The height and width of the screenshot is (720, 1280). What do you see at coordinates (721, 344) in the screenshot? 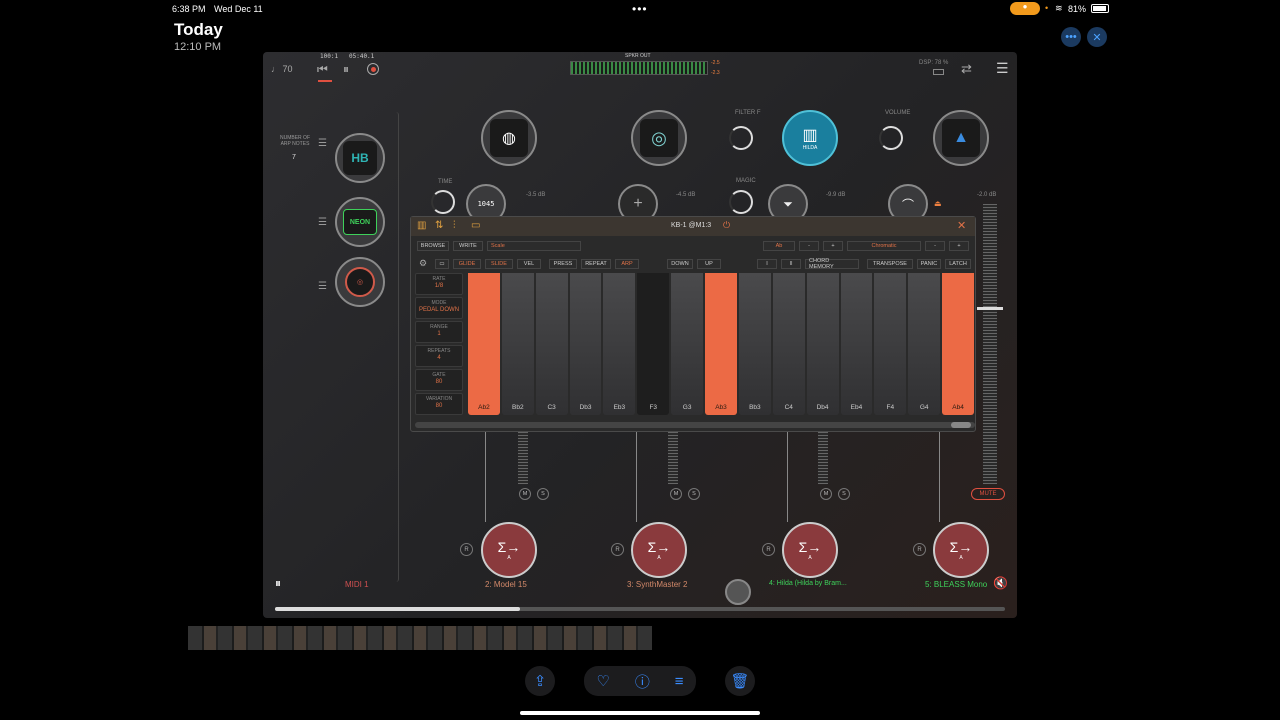
I see `piano-key: Ab3` at bounding box center [721, 344].